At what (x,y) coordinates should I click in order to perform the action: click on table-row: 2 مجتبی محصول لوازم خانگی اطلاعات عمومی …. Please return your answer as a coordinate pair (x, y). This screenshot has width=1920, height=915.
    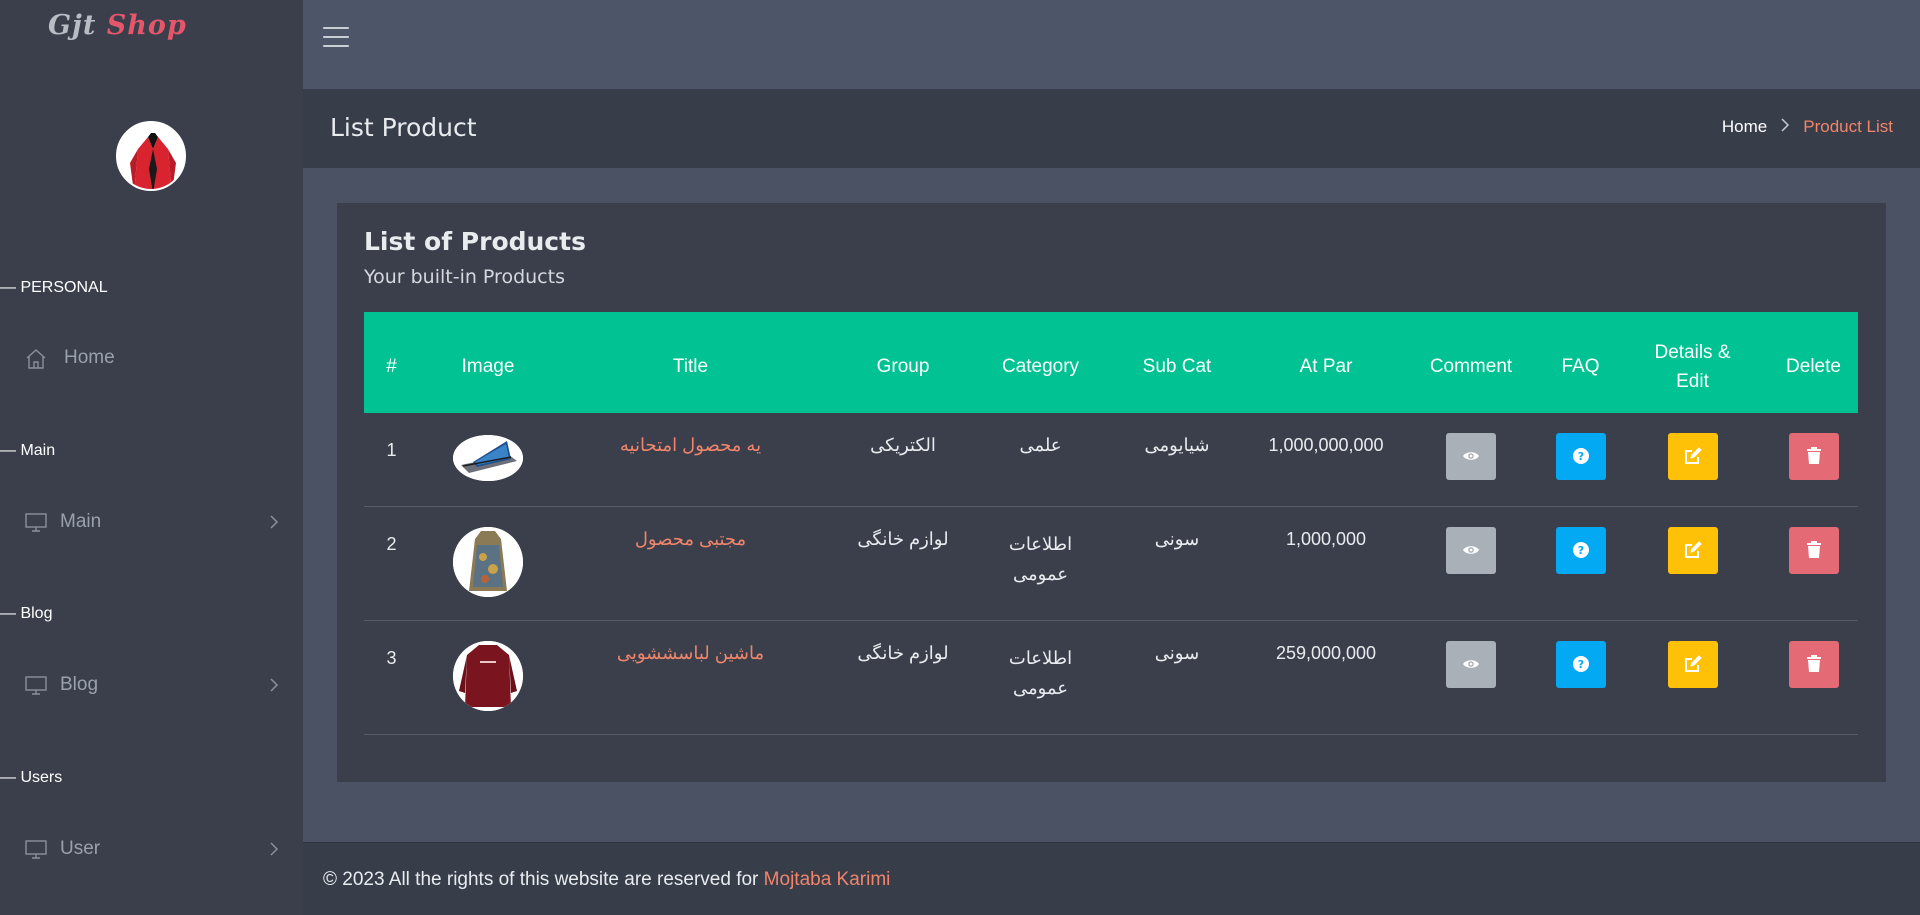
    Looking at the image, I should click on (1111, 563).